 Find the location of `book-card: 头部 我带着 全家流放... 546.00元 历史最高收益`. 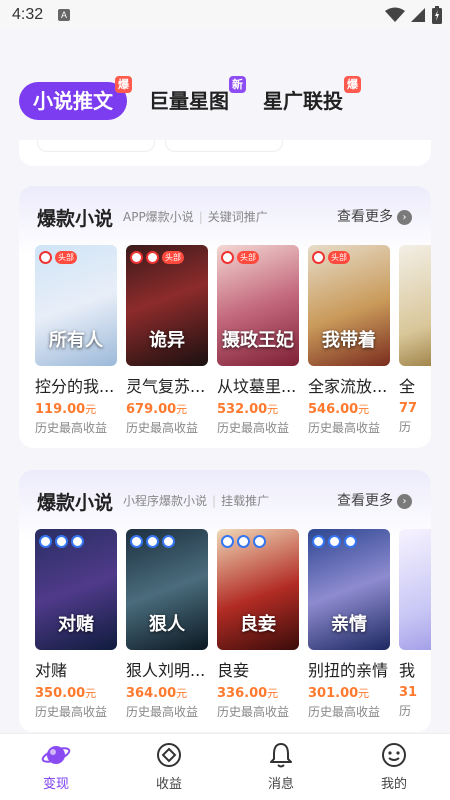

book-card: 头部 我带着 全家流放... 546.00元 历史最高收益 is located at coordinates (349, 340).